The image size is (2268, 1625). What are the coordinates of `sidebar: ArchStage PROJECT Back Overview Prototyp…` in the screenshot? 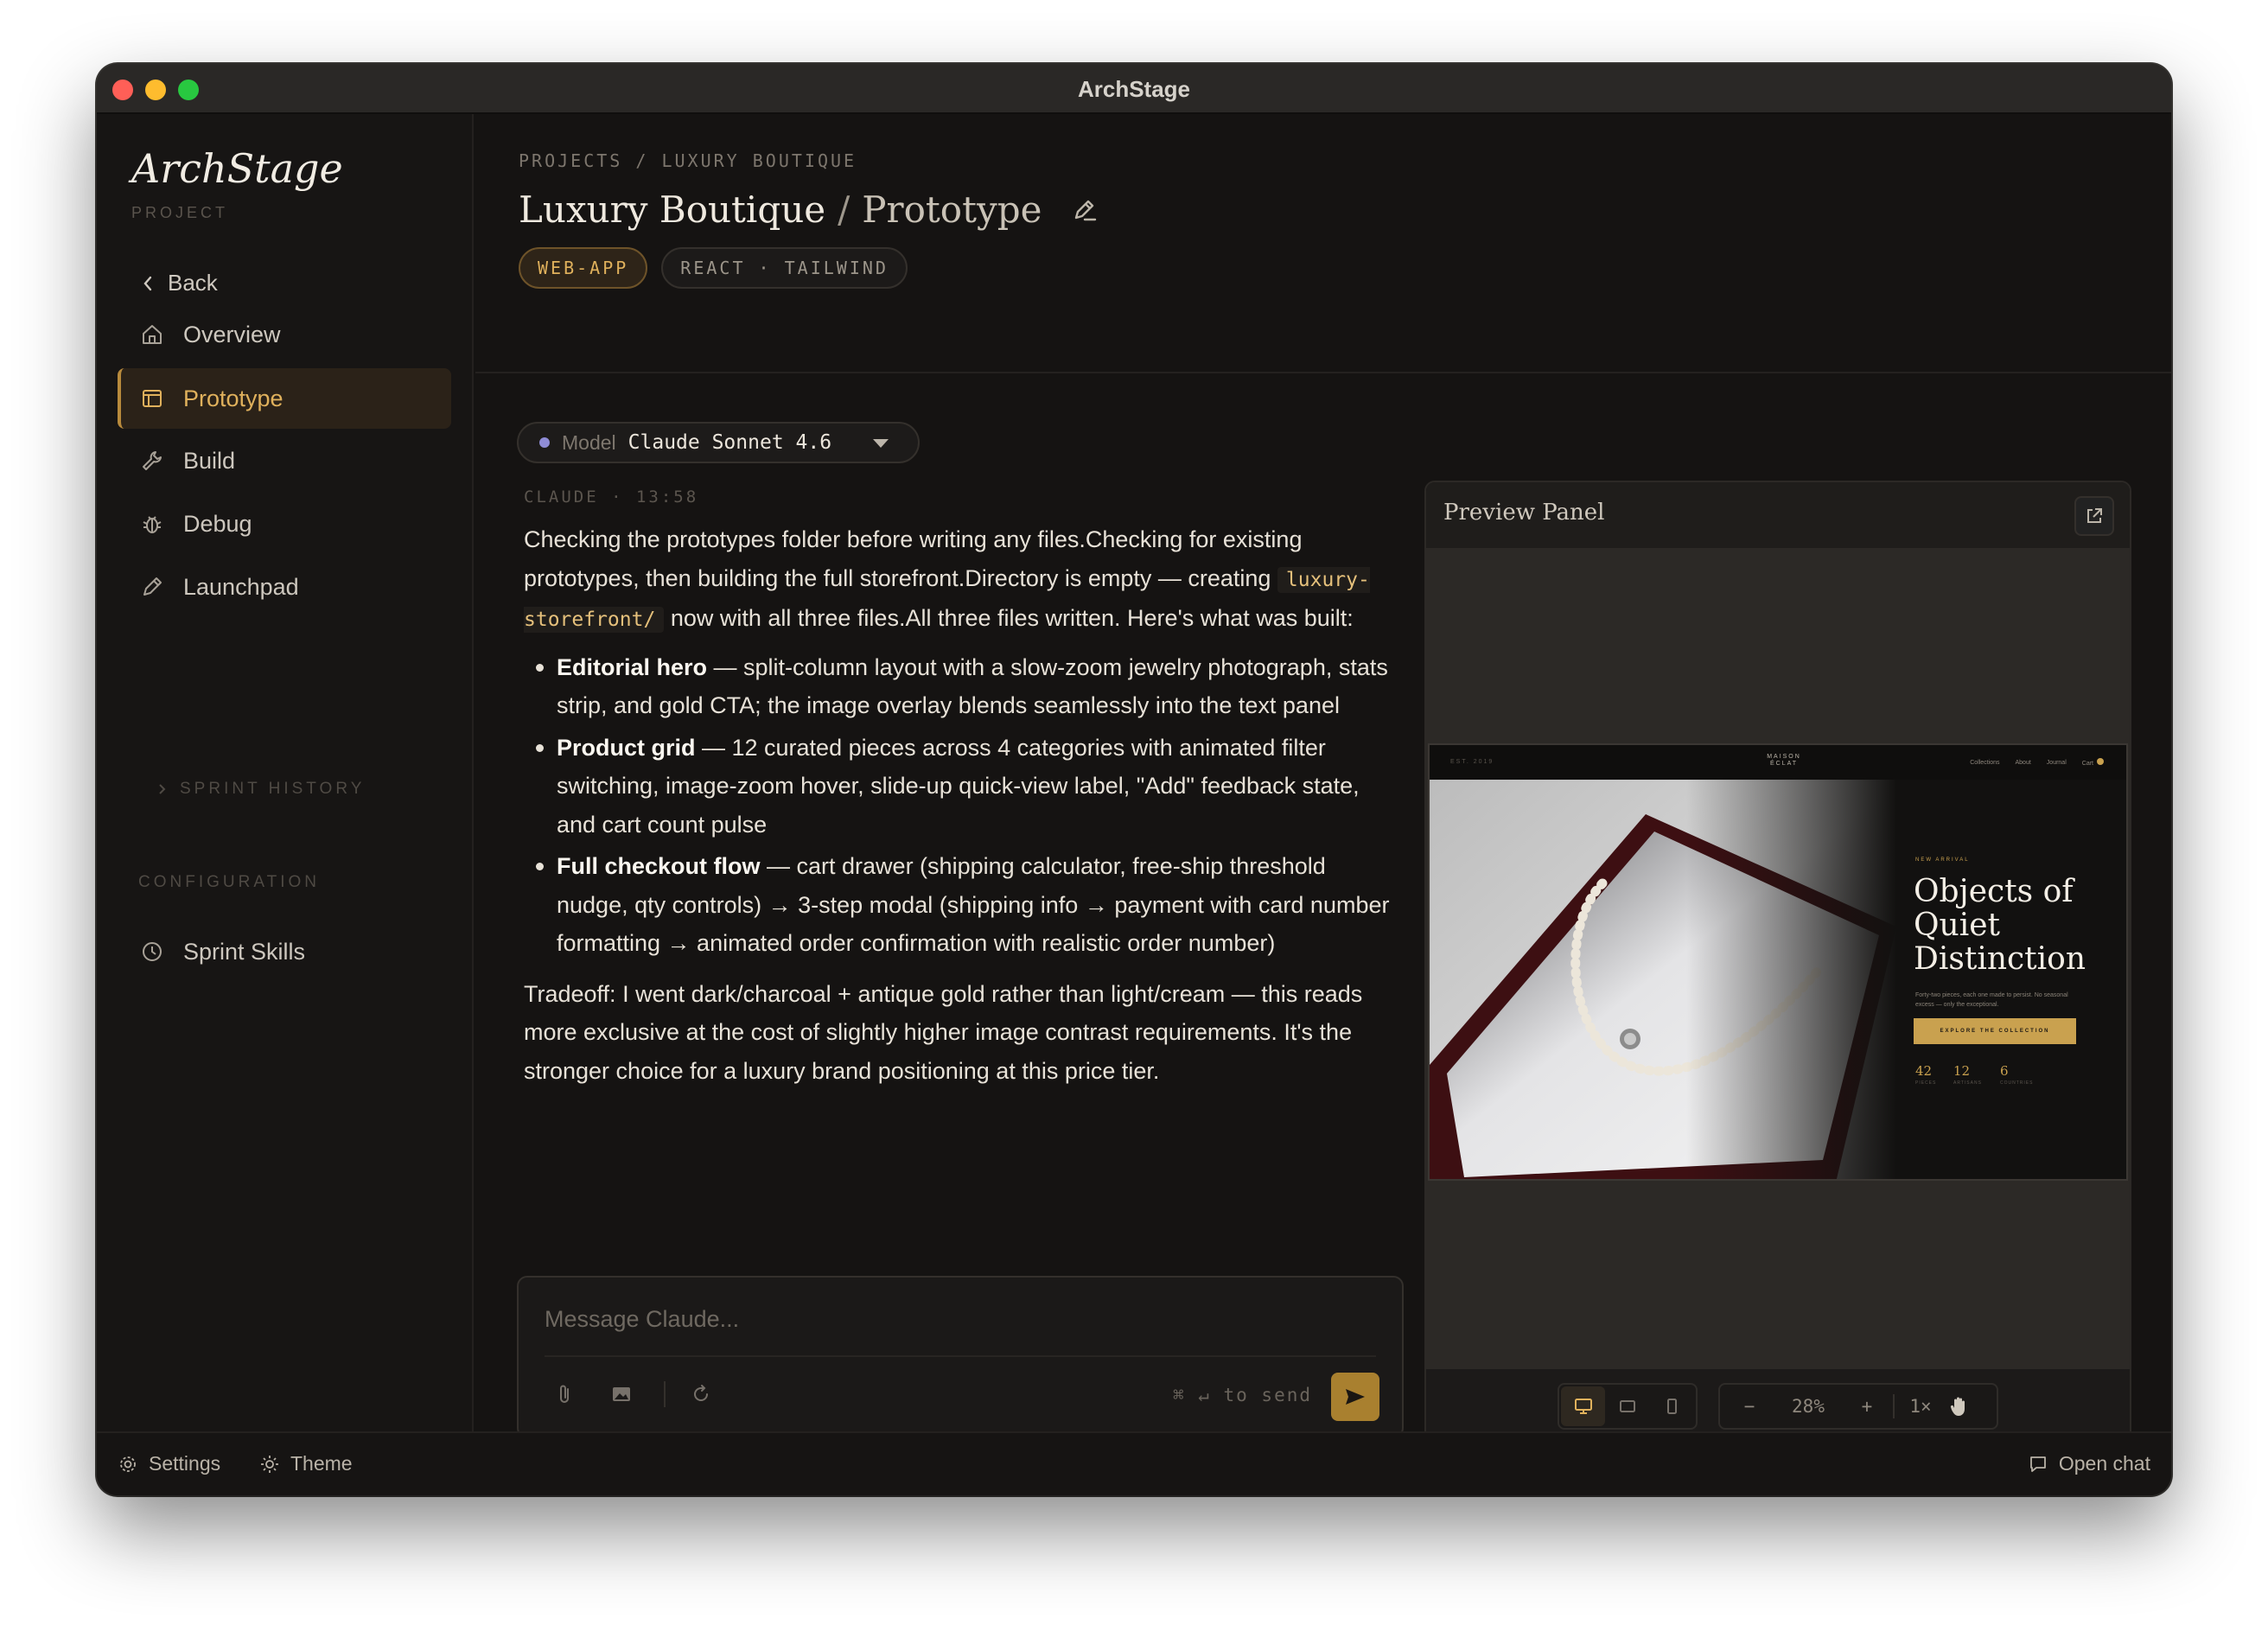 It's located at (285, 773).